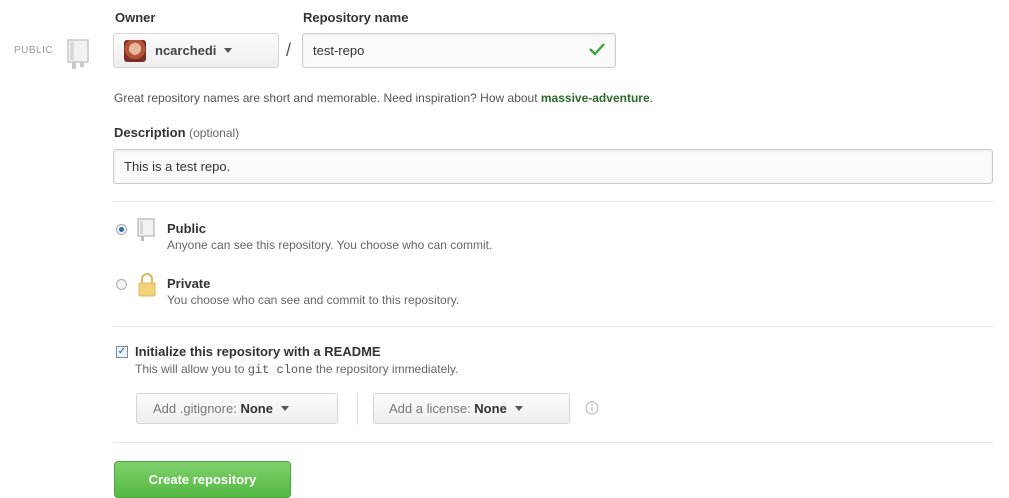 The height and width of the screenshot is (498, 1009). Describe the element at coordinates (258, 351) in the screenshot. I see `readme-title: Initialize this repository with a README` at that location.